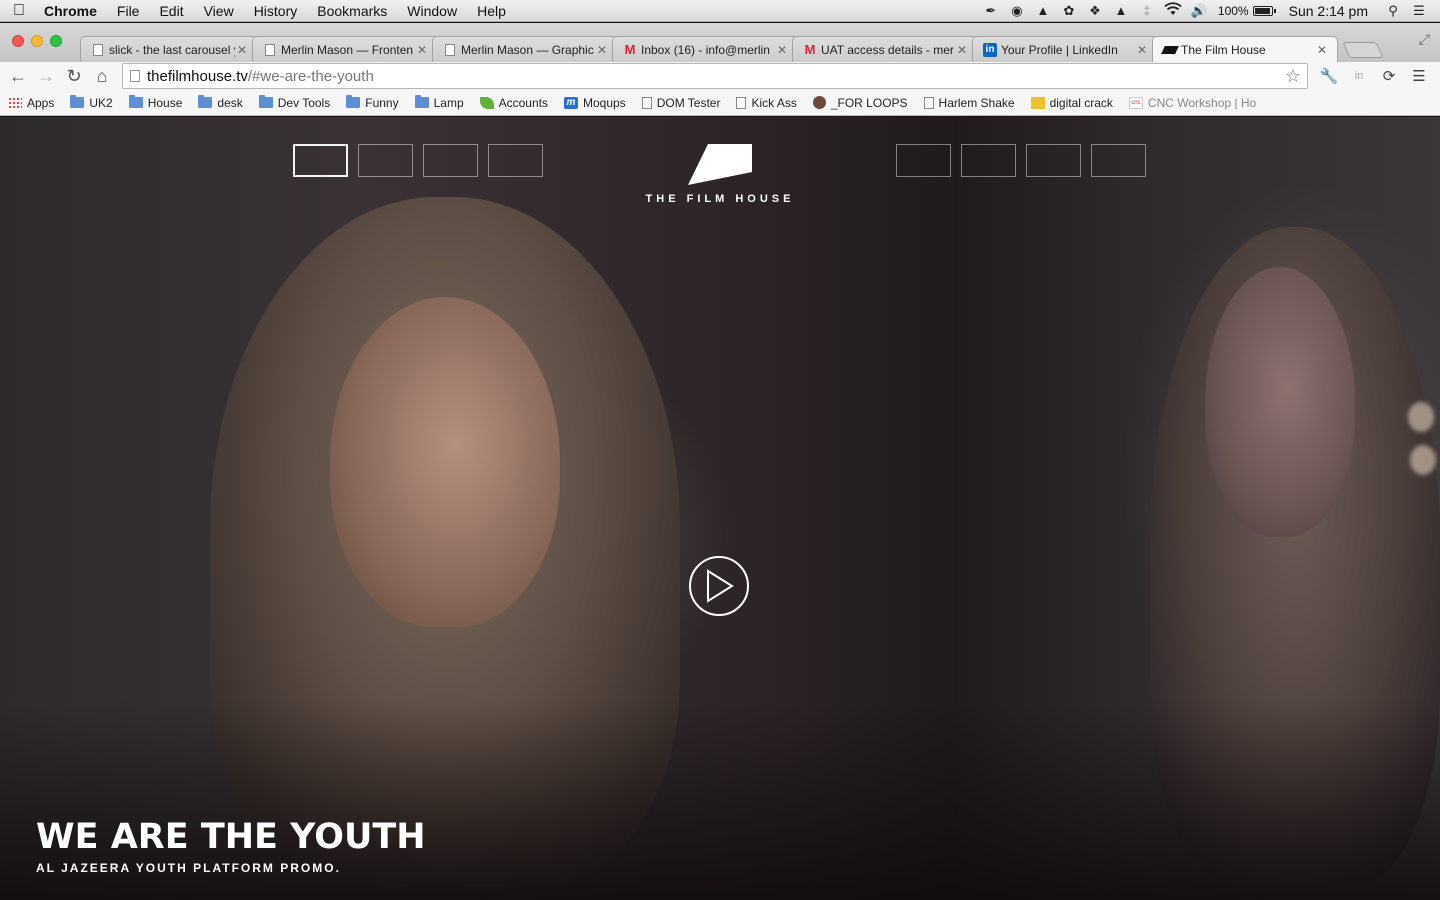  Describe the element at coordinates (720, 199) in the screenshot. I see `logo-text: THE FILM HOUSE` at that location.